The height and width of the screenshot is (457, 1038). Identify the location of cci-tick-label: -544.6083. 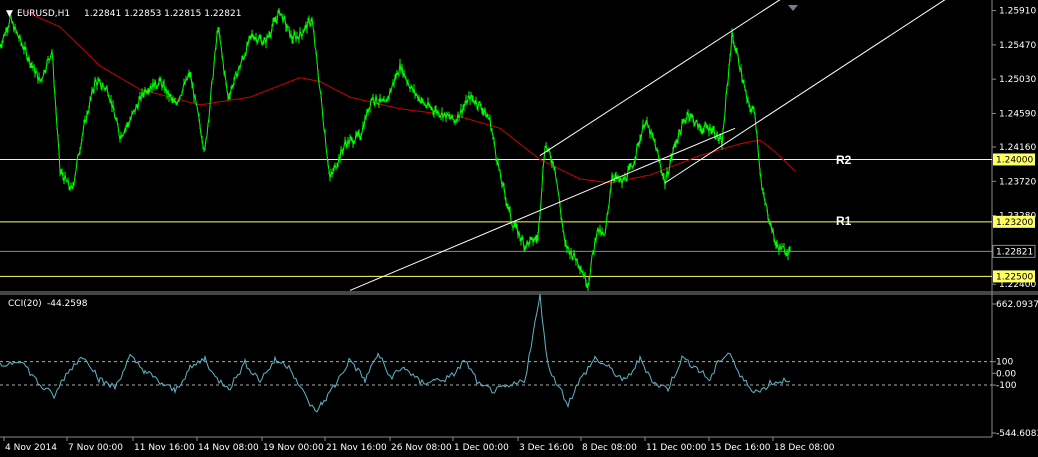
(1017, 434).